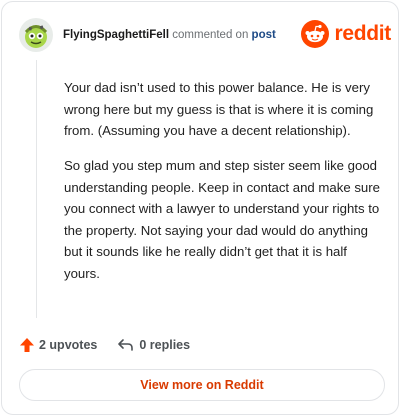 The image size is (400, 416). I want to click on comment-byline: FlyingSpaghettiFell commented on post, so click(169, 35).